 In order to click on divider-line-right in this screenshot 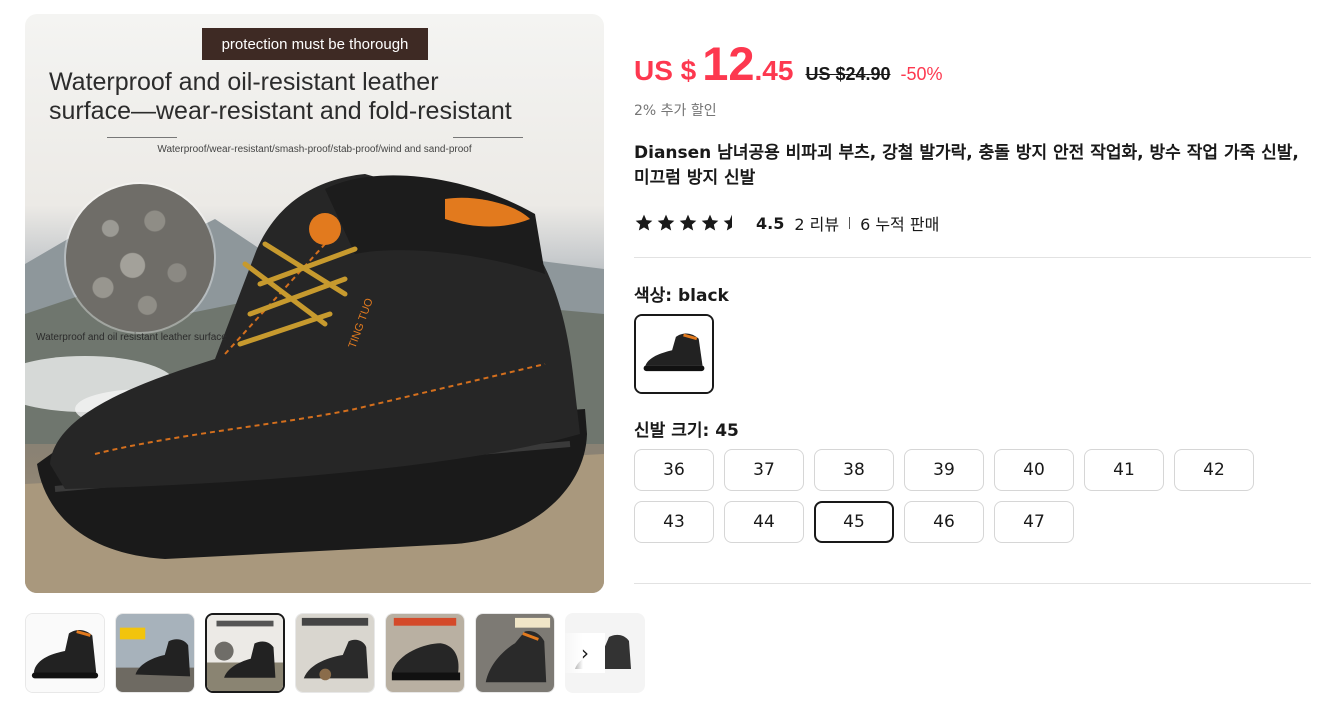, I will do `click(488, 137)`.